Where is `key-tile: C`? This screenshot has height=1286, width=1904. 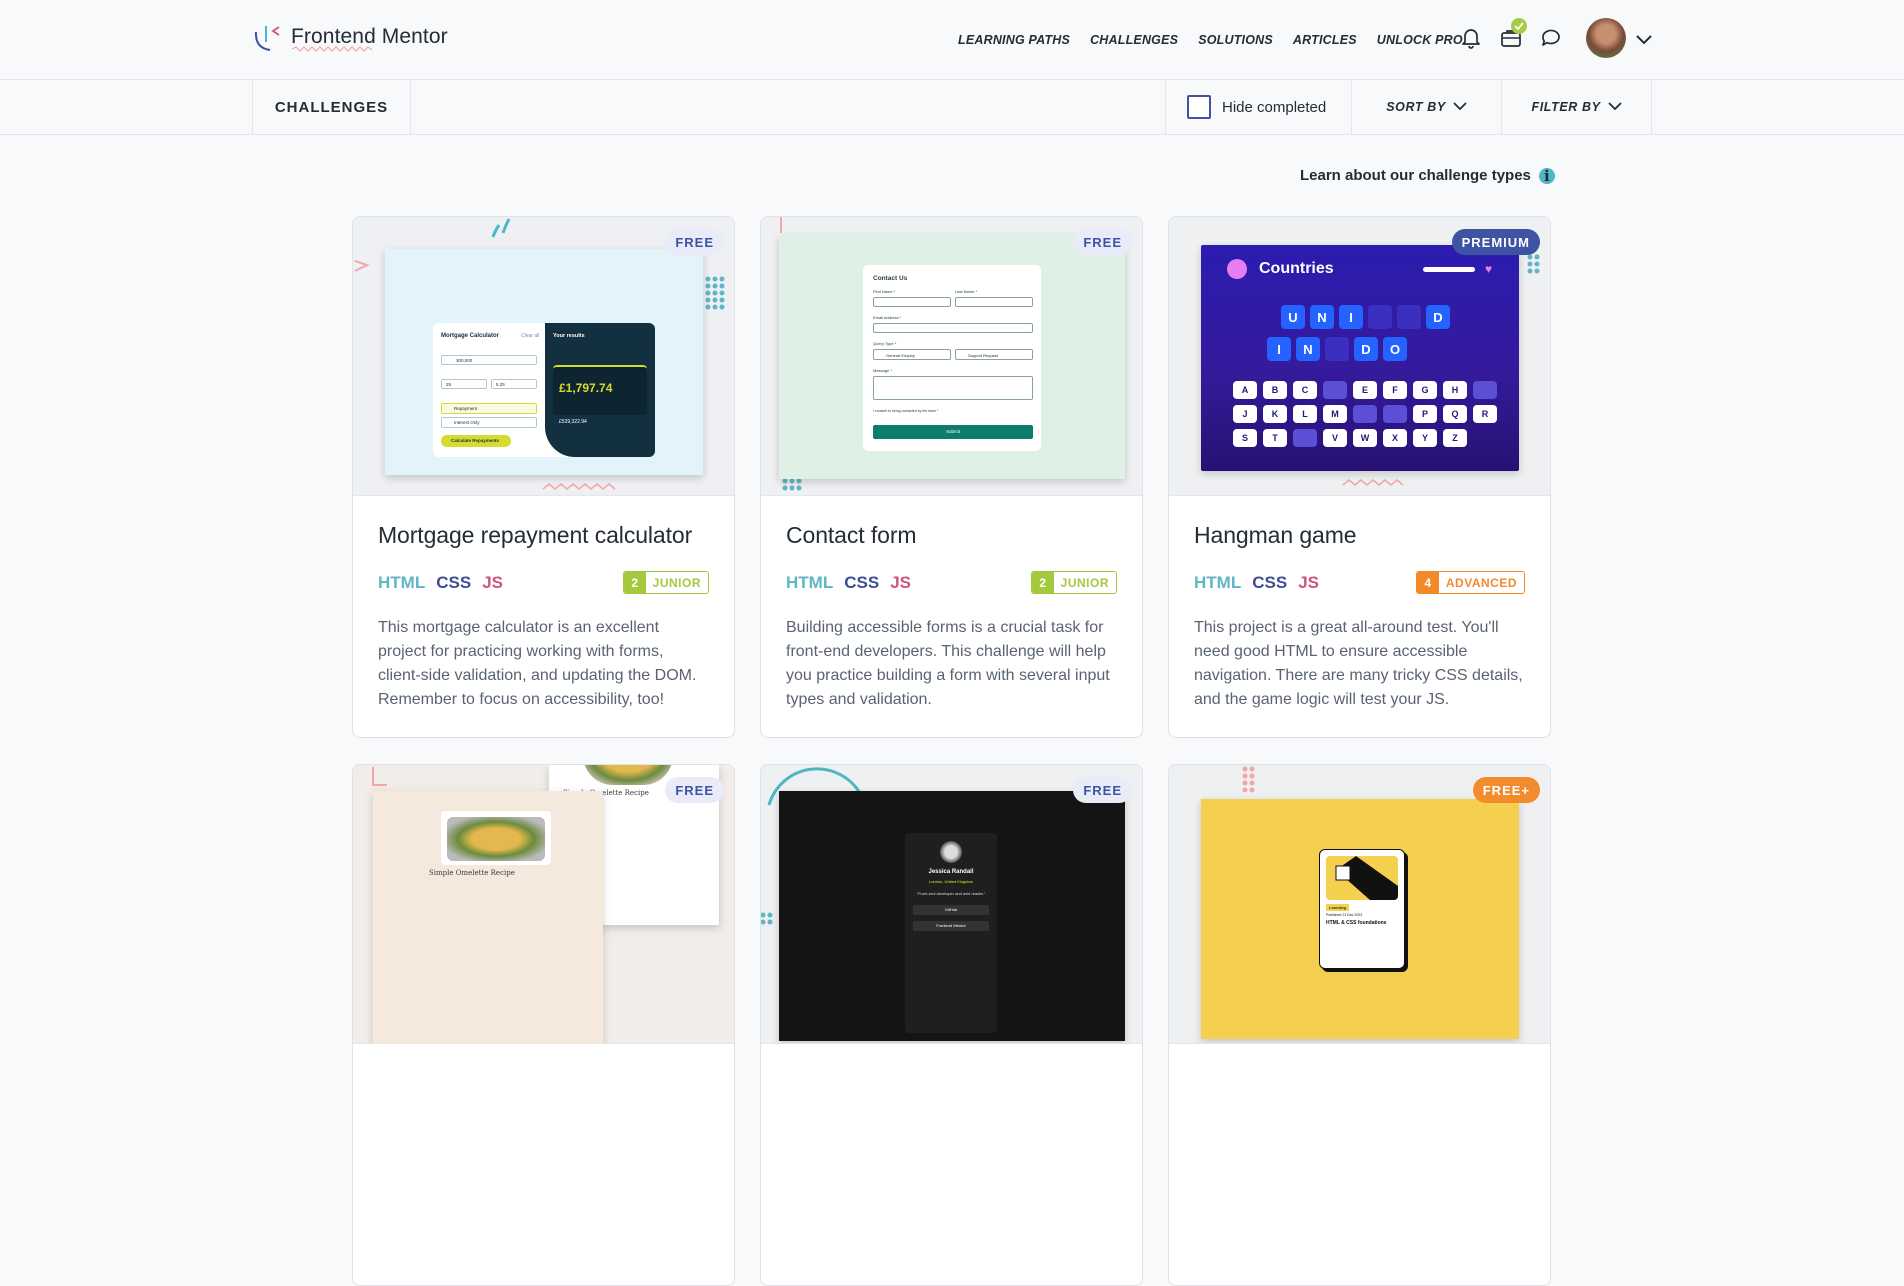 key-tile: C is located at coordinates (1305, 390).